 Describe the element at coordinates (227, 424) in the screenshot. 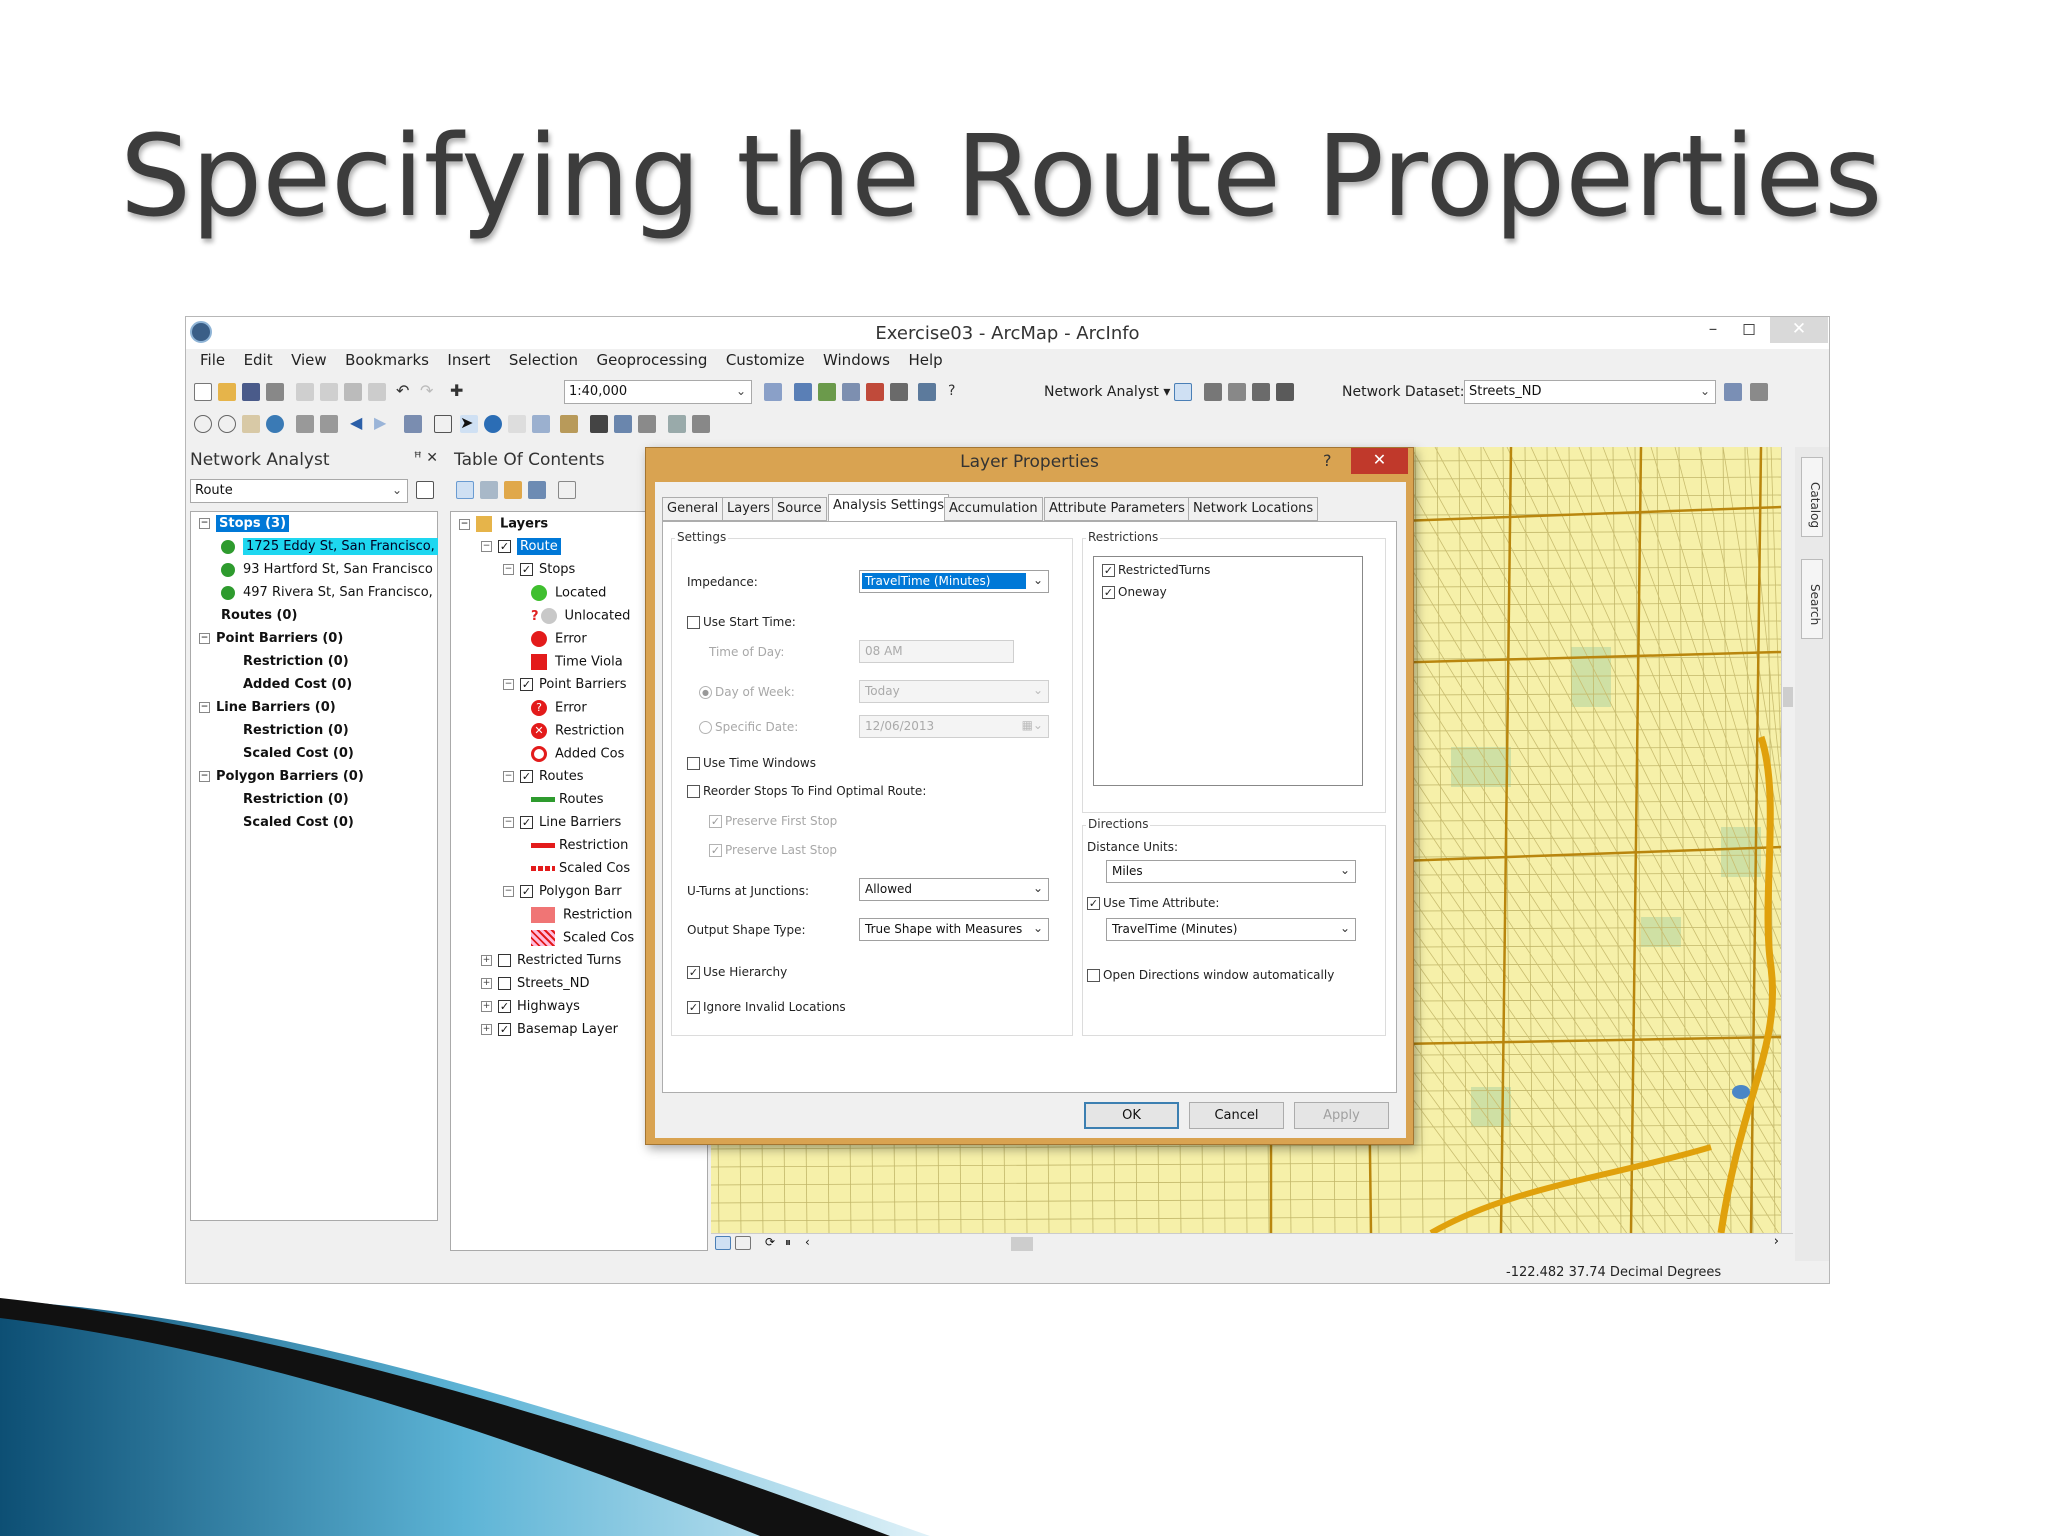

I see `zoom-out-icon` at that location.